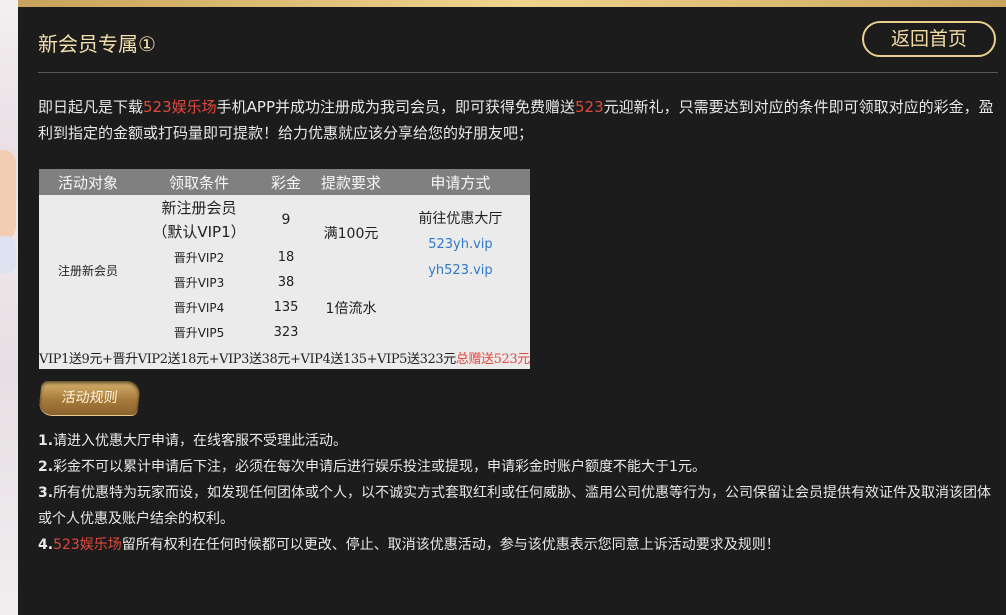 The height and width of the screenshot is (615, 1006). Describe the element at coordinates (286, 257) in the screenshot. I see `table-cell-bonus: 18` at that location.